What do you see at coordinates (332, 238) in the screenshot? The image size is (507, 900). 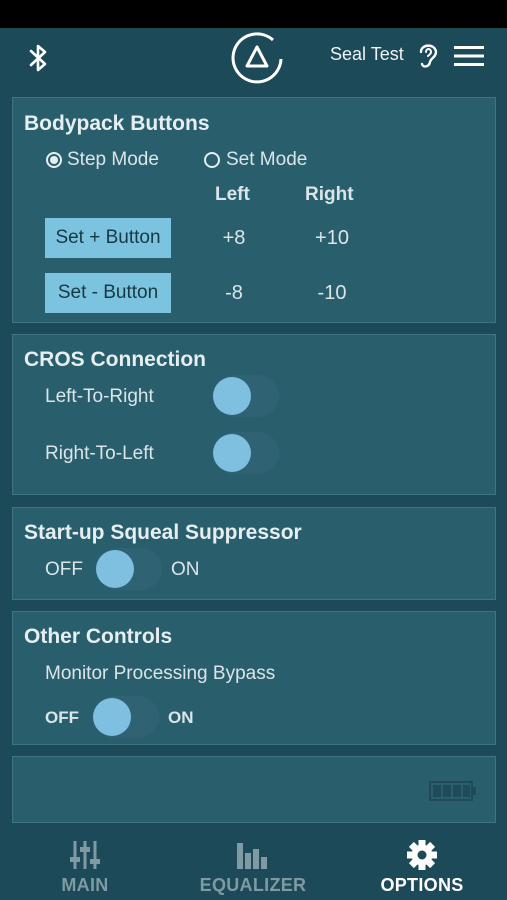 I see `plus-right-value: +10` at bounding box center [332, 238].